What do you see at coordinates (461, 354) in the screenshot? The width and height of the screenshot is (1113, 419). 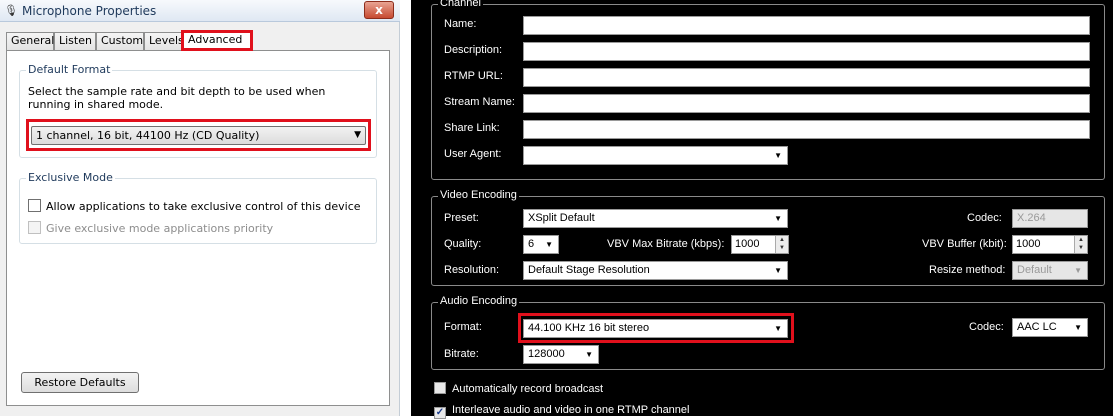 I see `bitrate-label: Bitrate:` at bounding box center [461, 354].